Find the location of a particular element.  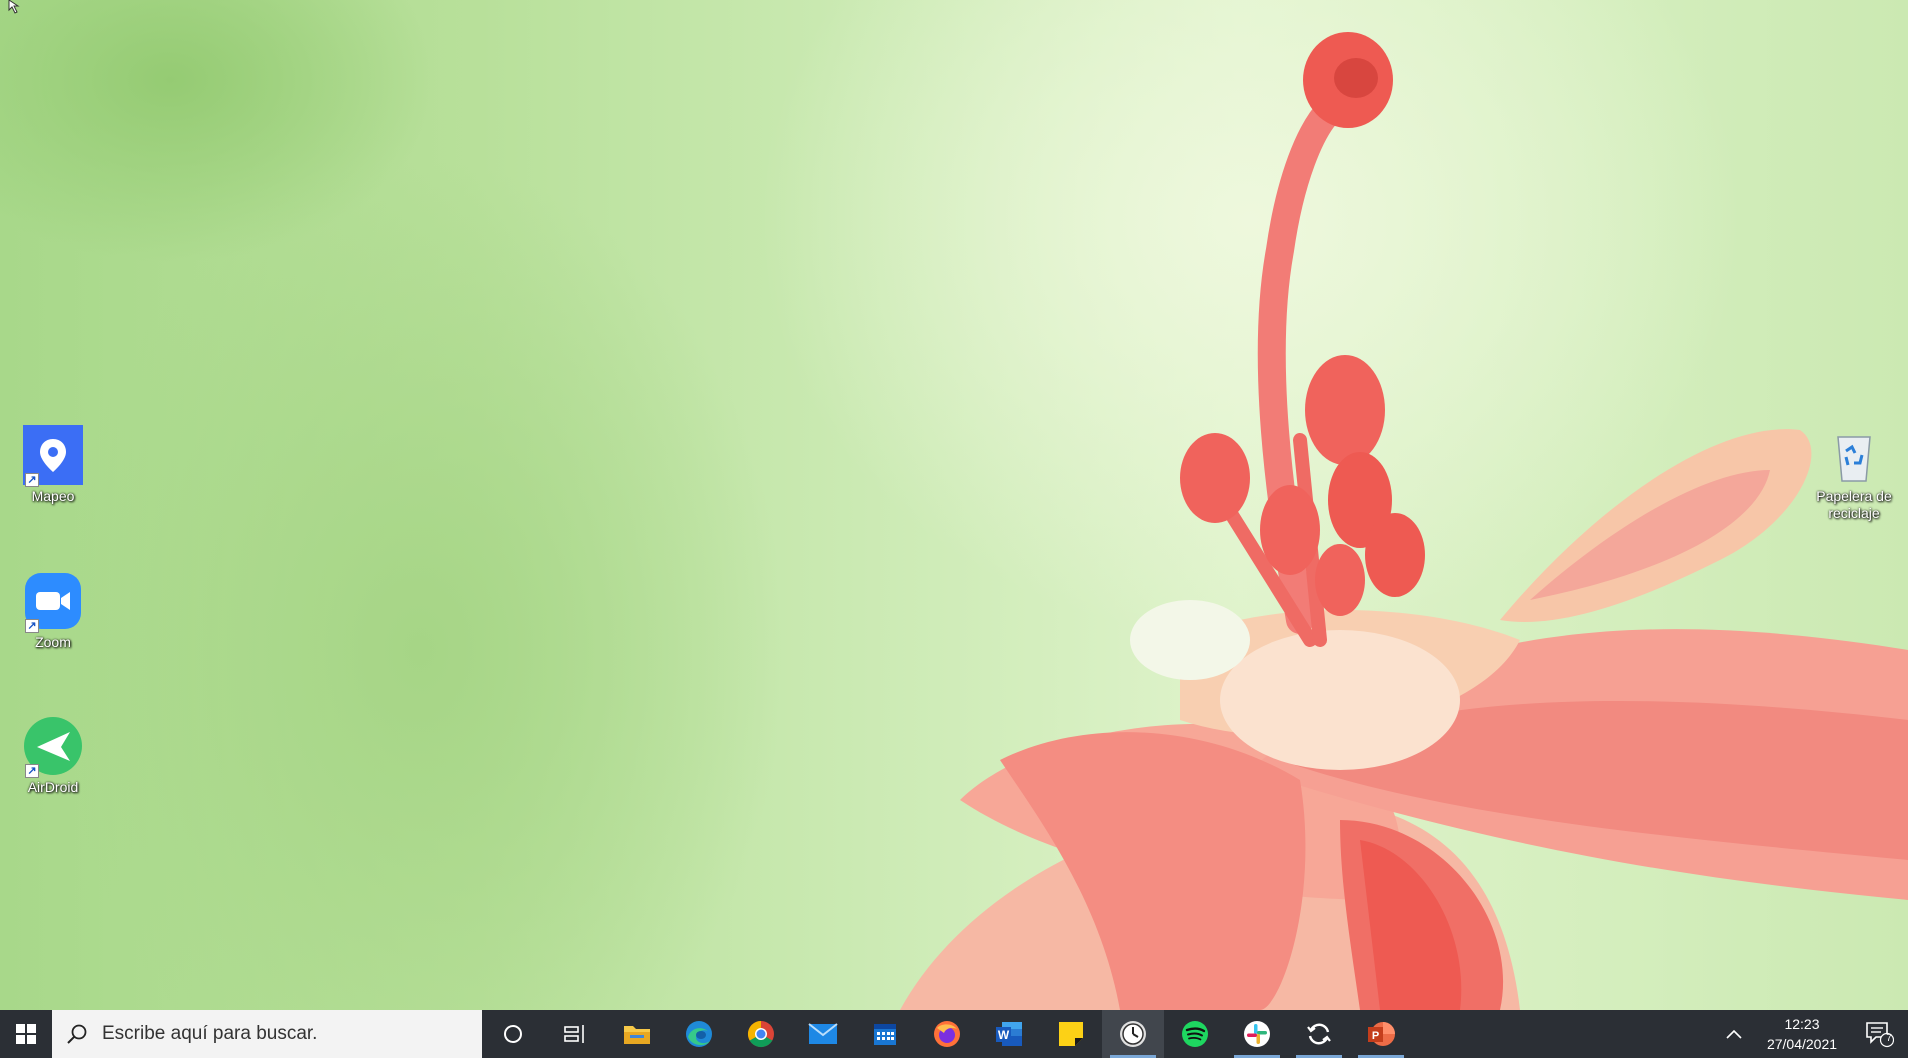

mail-icon is located at coordinates (823, 1033).